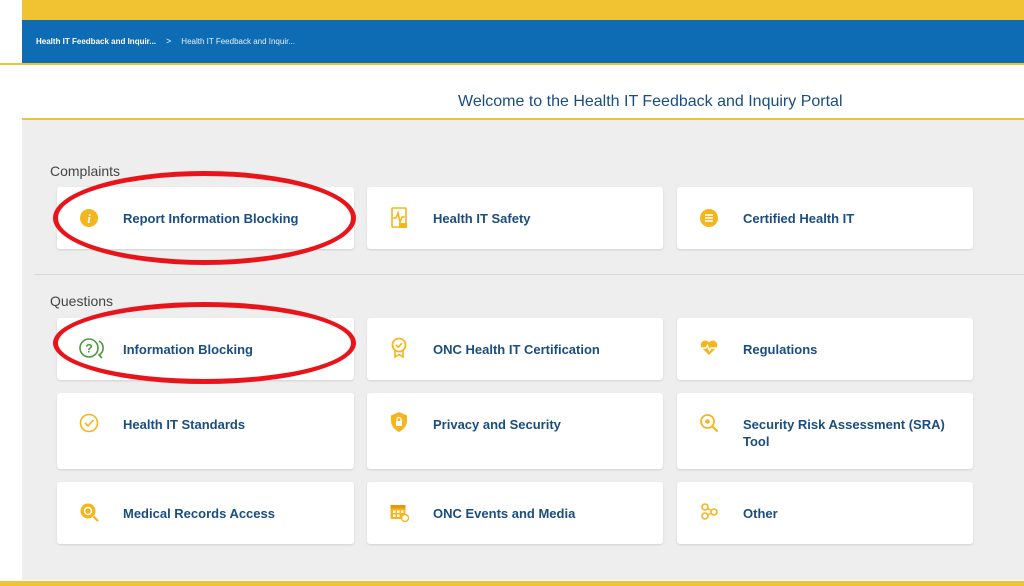 This screenshot has width=1024, height=586. I want to click on card-regulations: Regulations, so click(825, 349).